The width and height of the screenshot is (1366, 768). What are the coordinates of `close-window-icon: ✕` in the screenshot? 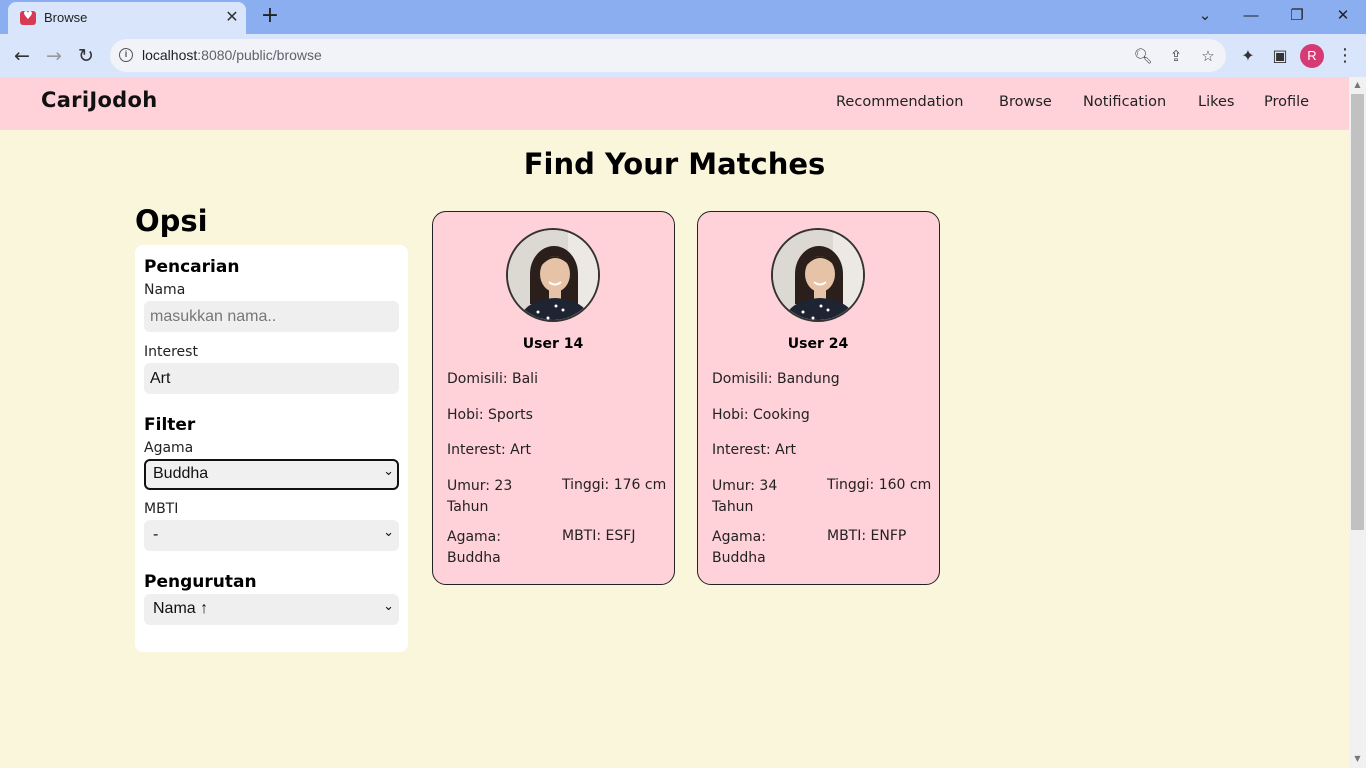 It's located at (1343, 16).